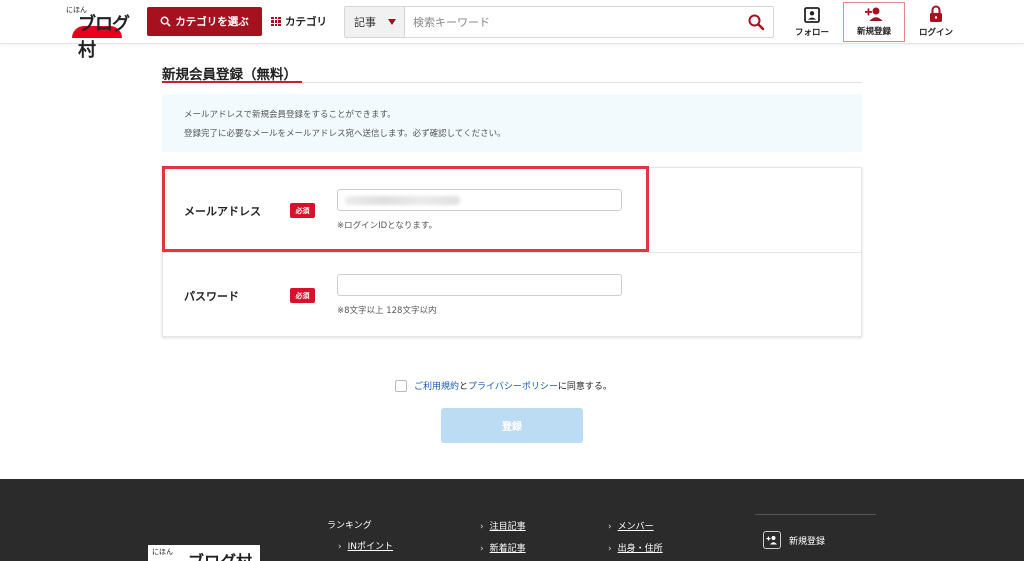 The image size is (1024, 561). I want to click on register-submit-label: 登録, so click(512, 427).